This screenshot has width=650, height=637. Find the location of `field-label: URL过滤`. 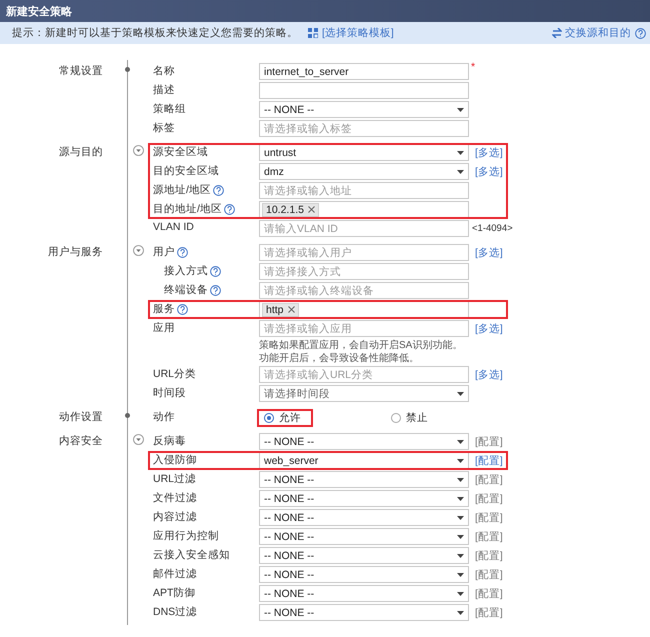

field-label: URL过滤 is located at coordinates (174, 479).